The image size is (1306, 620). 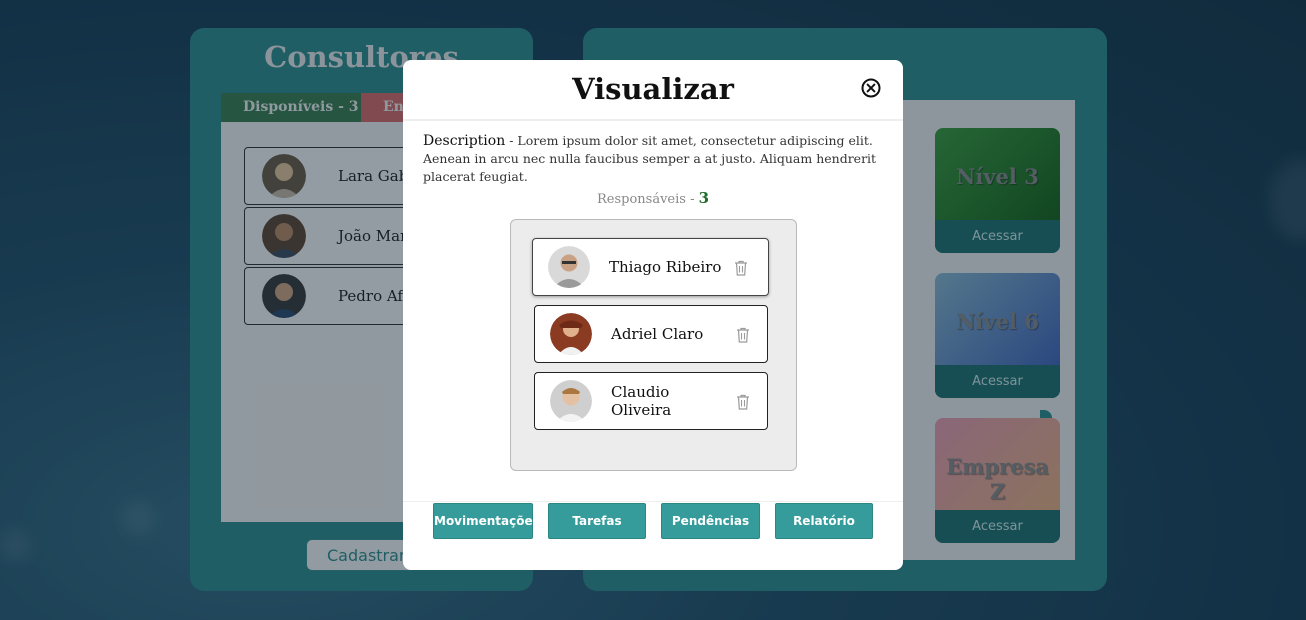 What do you see at coordinates (824, 521) in the screenshot?
I see `relatorio-button: Relatório` at bounding box center [824, 521].